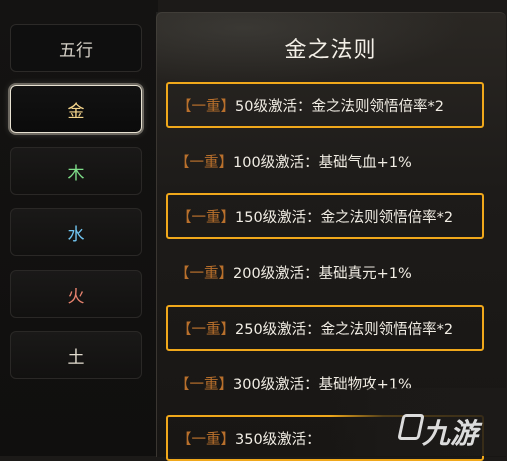 Image resolution: width=507 pixels, height=461 pixels. I want to click on tab-metal-label: 金, so click(76, 111).